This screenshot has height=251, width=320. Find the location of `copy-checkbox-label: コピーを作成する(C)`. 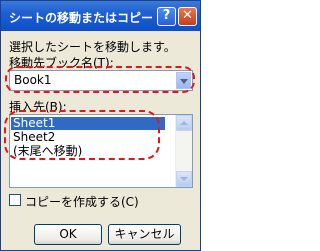

copy-checkbox-label: コピーを作成する(C) is located at coordinates (82, 201).